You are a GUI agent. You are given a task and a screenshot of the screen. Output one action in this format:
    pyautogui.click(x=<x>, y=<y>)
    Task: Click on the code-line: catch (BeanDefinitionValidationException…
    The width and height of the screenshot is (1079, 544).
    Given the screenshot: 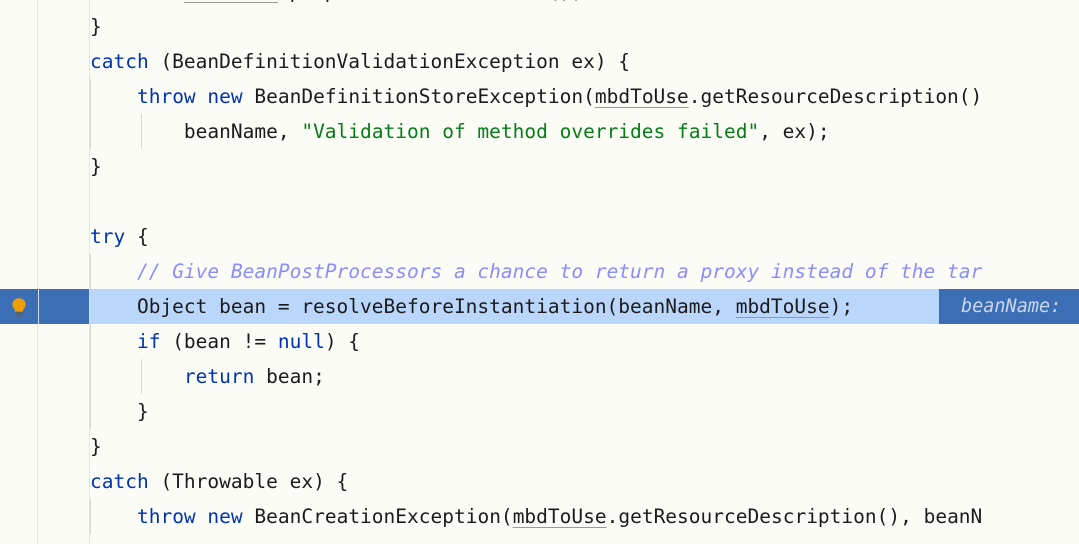 What is the action you would take?
    pyautogui.click(x=539, y=61)
    